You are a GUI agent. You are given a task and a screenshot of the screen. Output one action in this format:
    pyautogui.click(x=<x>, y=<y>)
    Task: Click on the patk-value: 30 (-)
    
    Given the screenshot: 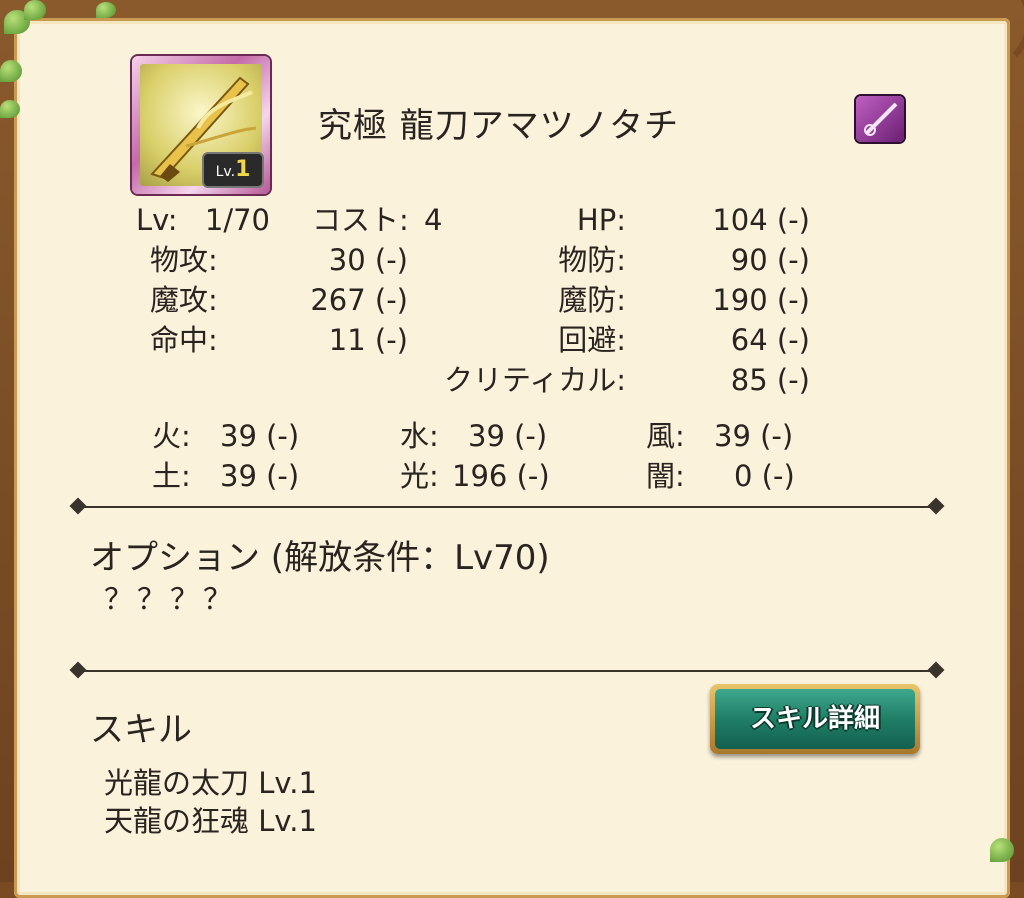 What is the action you would take?
    pyautogui.click(x=368, y=260)
    